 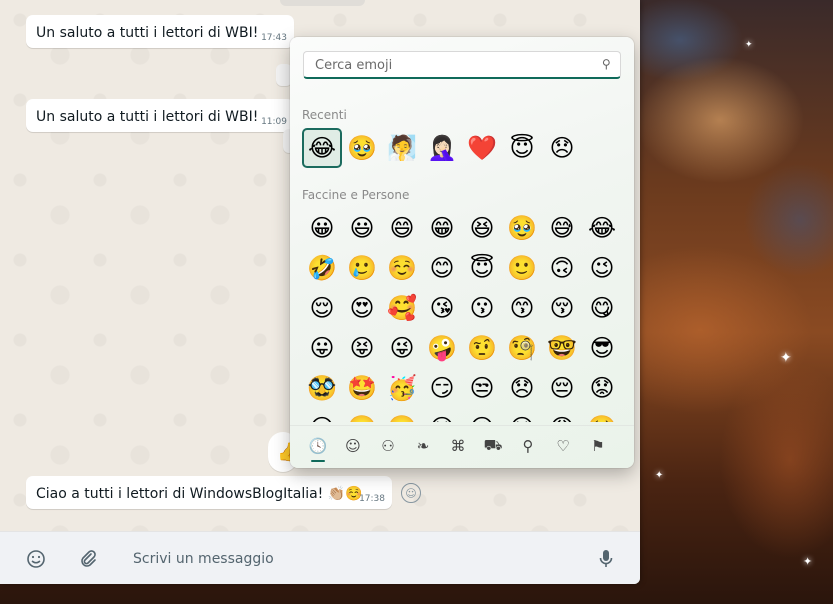 What do you see at coordinates (322, 268) in the screenshot?
I see `emoji-button: 🤣` at bounding box center [322, 268].